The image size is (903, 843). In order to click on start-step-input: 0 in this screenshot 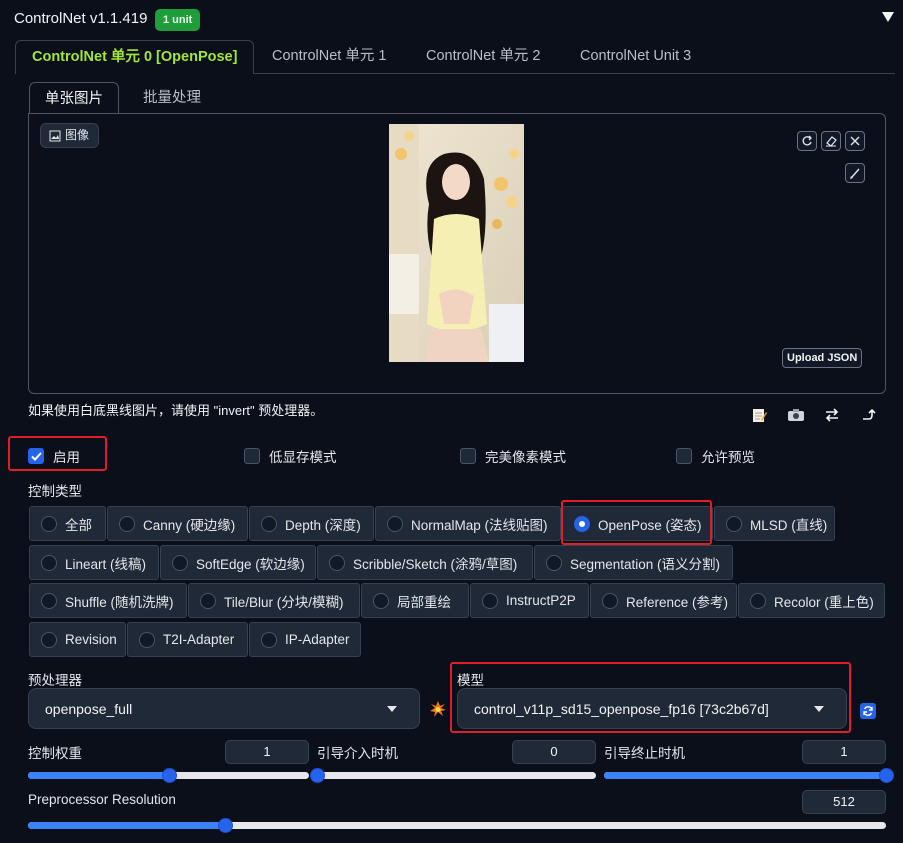, I will do `click(554, 752)`.